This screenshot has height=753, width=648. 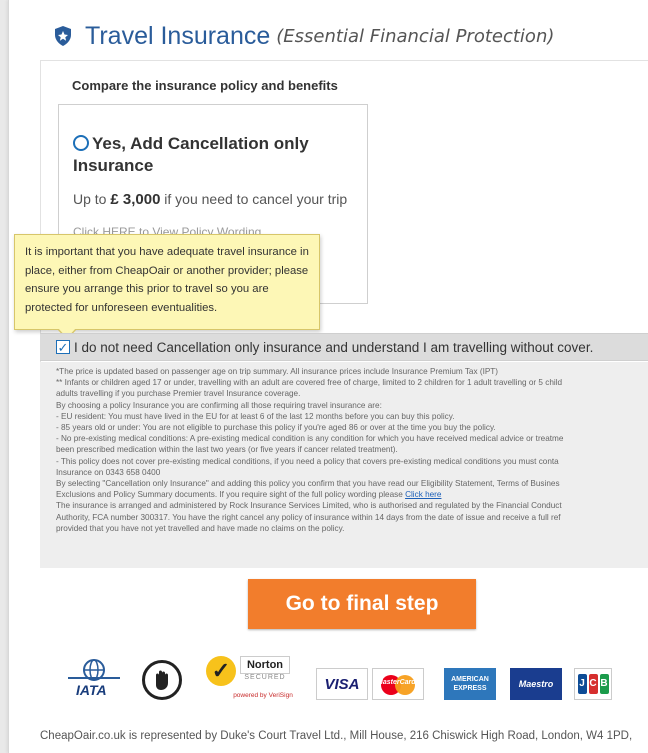 What do you see at coordinates (423, 494) in the screenshot?
I see `policy-wording-click-here-link: Click here` at bounding box center [423, 494].